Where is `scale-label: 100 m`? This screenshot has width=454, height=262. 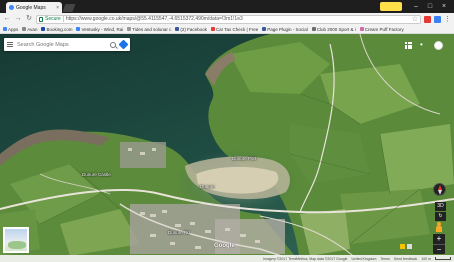
scale-label: 100 m is located at coordinates (426, 259).